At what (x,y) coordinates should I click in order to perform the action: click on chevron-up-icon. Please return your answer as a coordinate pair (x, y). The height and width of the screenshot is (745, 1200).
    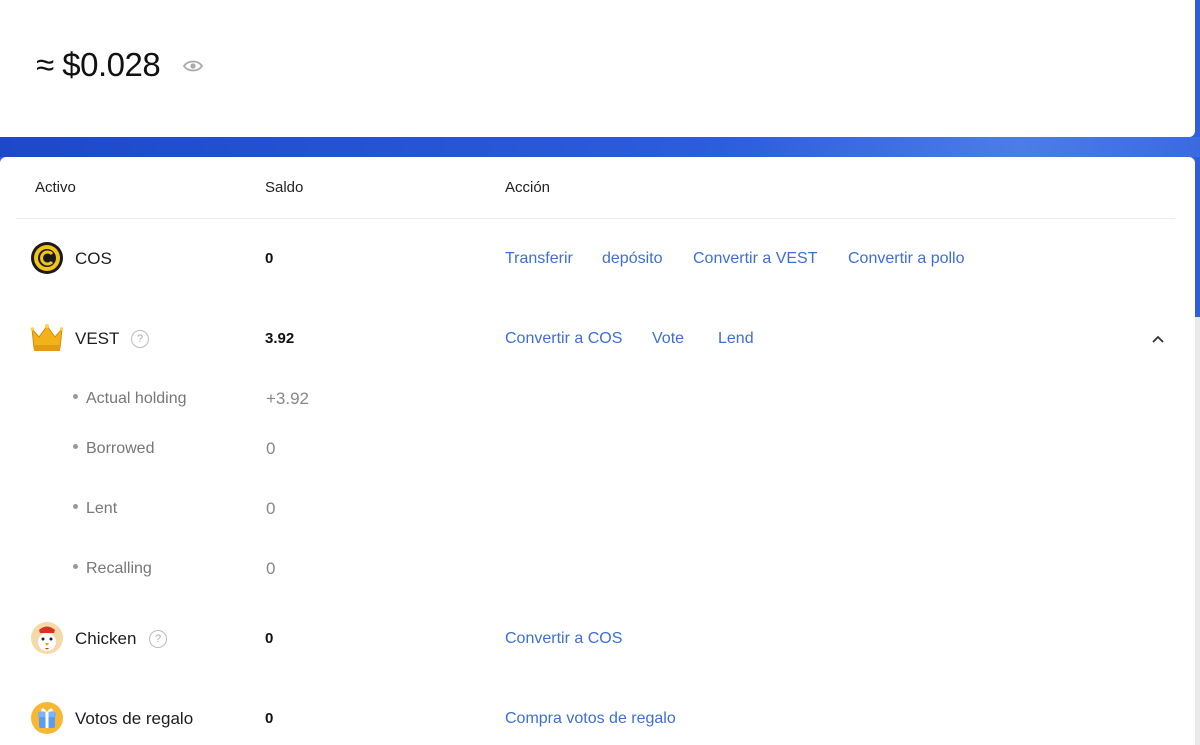
    Looking at the image, I should click on (1158, 339).